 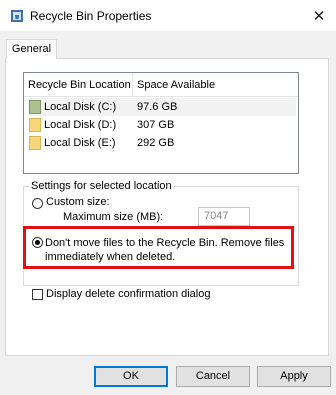 I want to click on delete-confirmation-checkbox, so click(x=37, y=294).